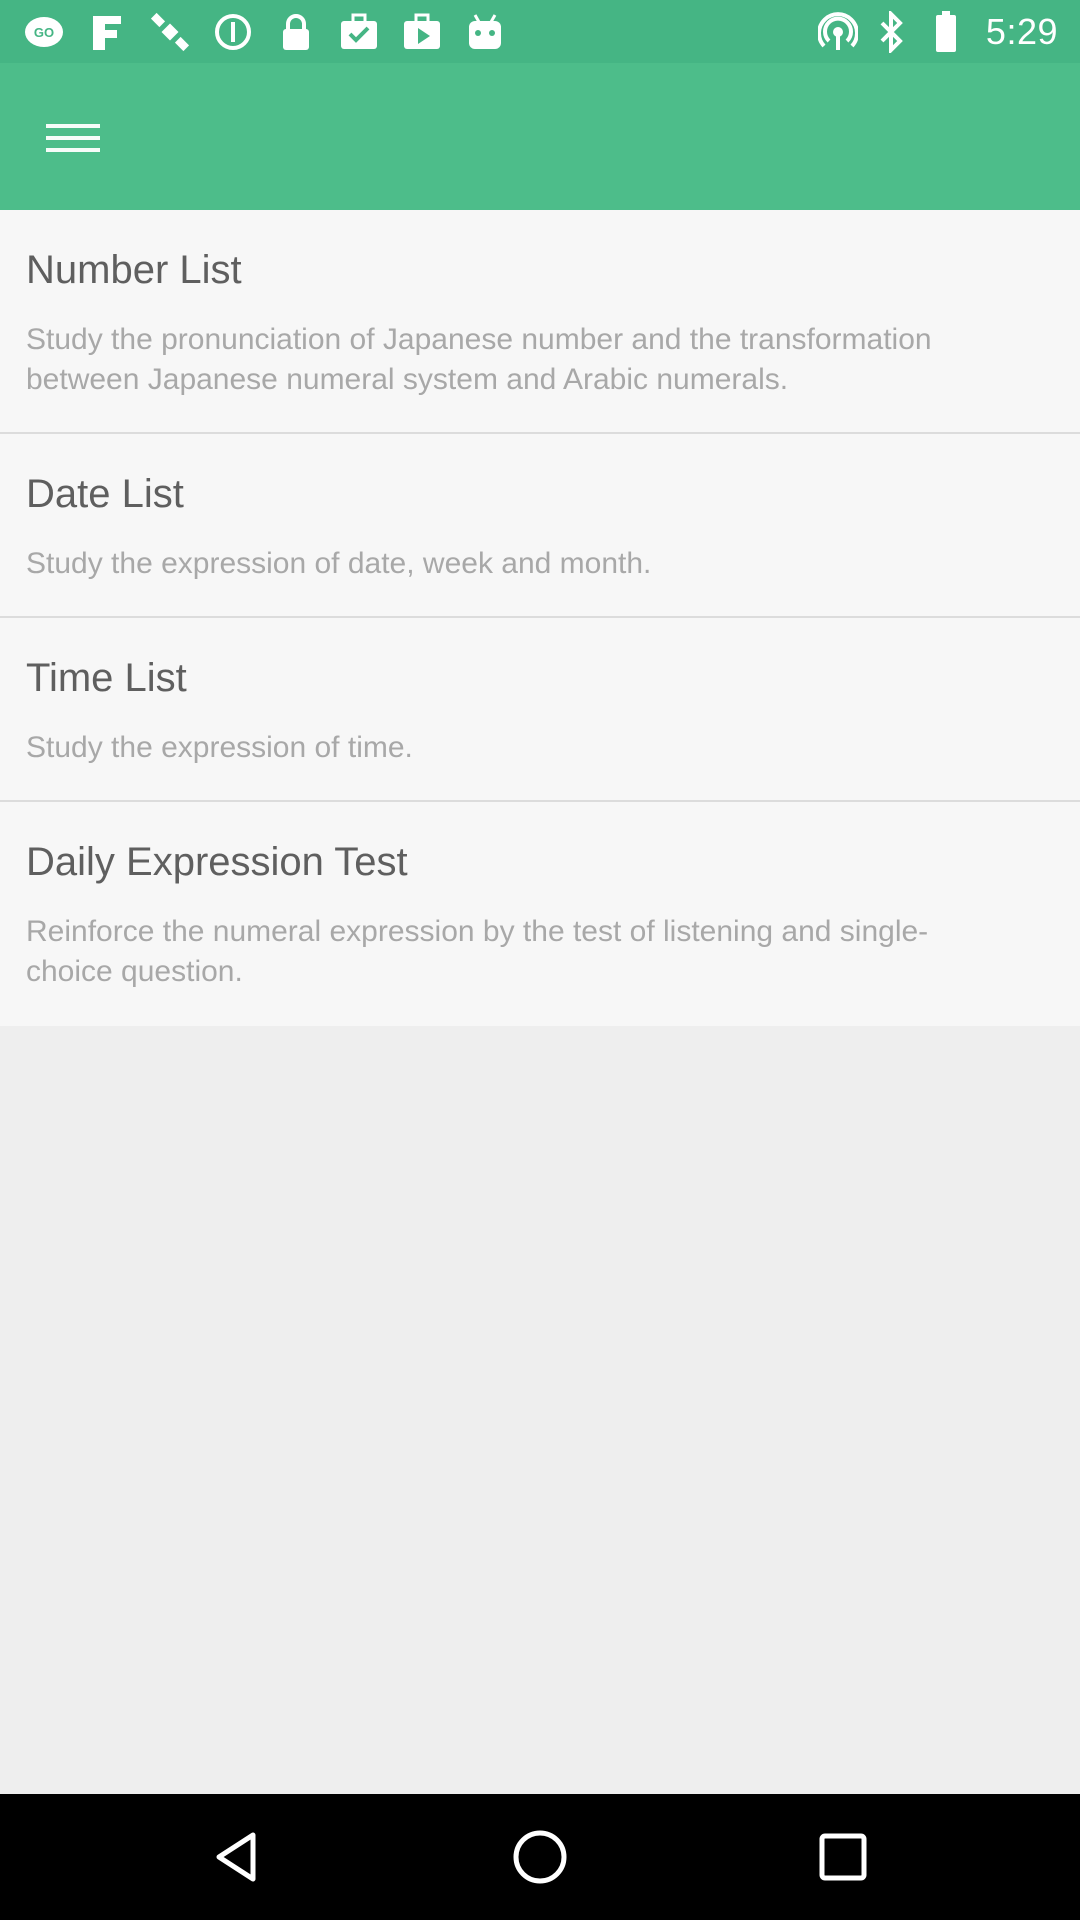 This screenshot has width=1080, height=1920. I want to click on recents-button, so click(843, 1857).